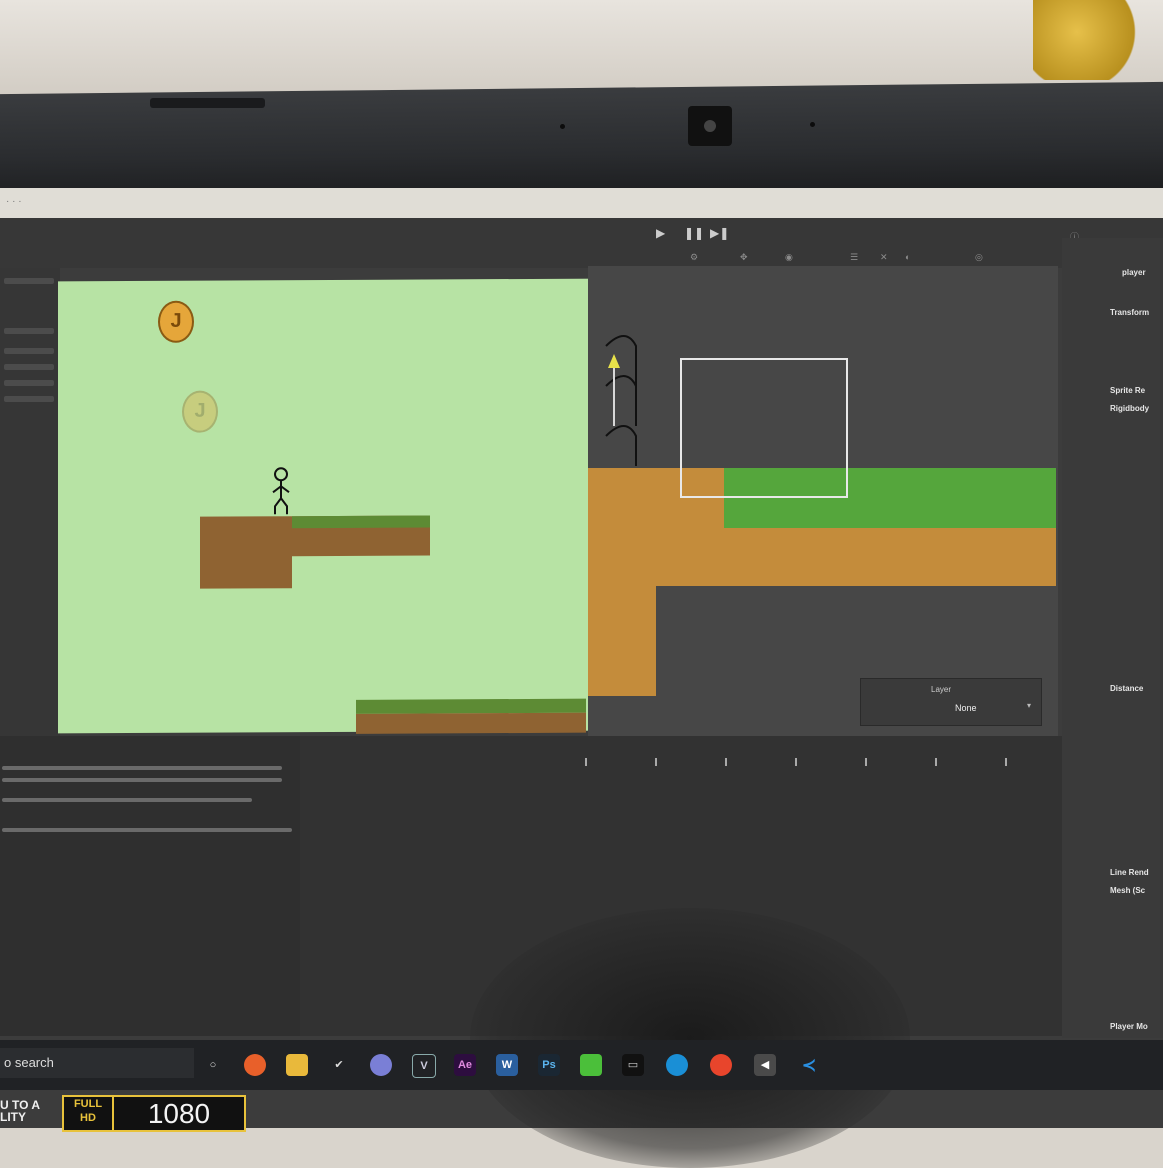  Describe the element at coordinates (721, 1065) in the screenshot. I see `record-icon` at that location.